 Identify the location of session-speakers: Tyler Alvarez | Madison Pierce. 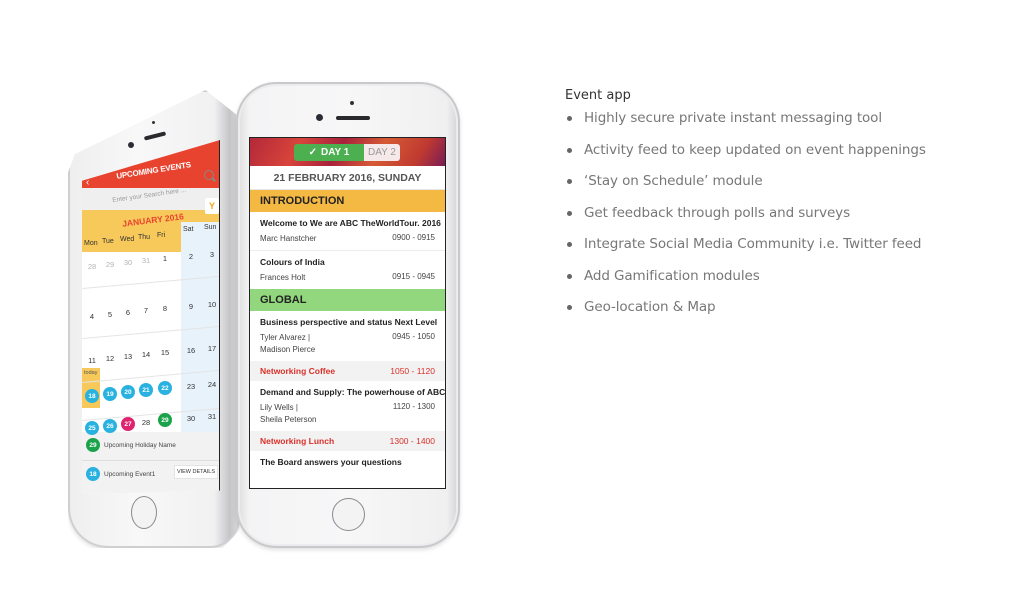
(287, 344).